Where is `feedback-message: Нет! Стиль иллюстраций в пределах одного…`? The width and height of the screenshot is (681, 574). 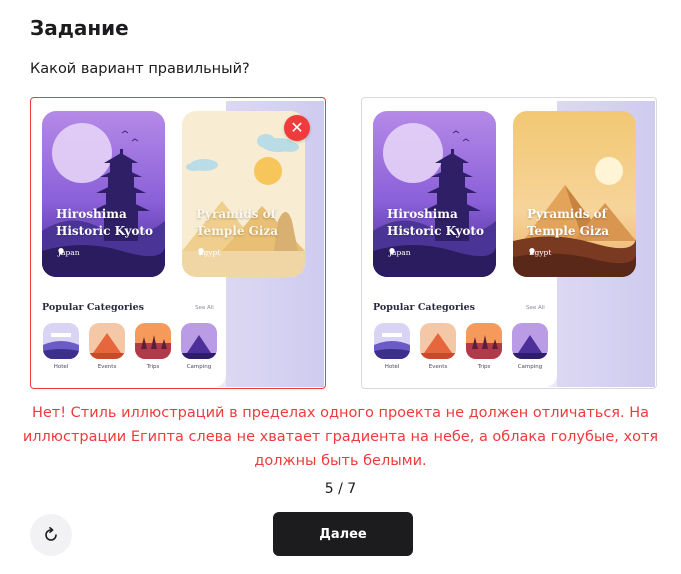
feedback-message: Нет! Стиль иллюстраций в пределах одного… is located at coordinates (340, 437).